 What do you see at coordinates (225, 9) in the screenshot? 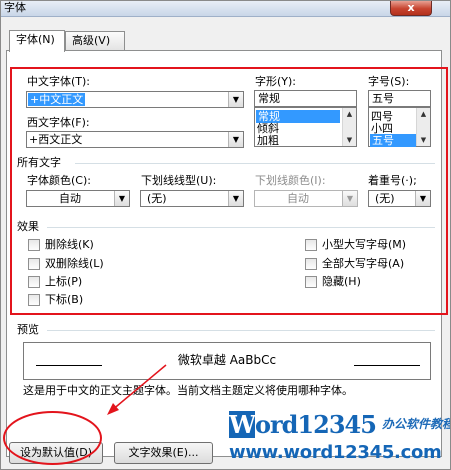
I see `title-bar: 字体 x` at bounding box center [225, 9].